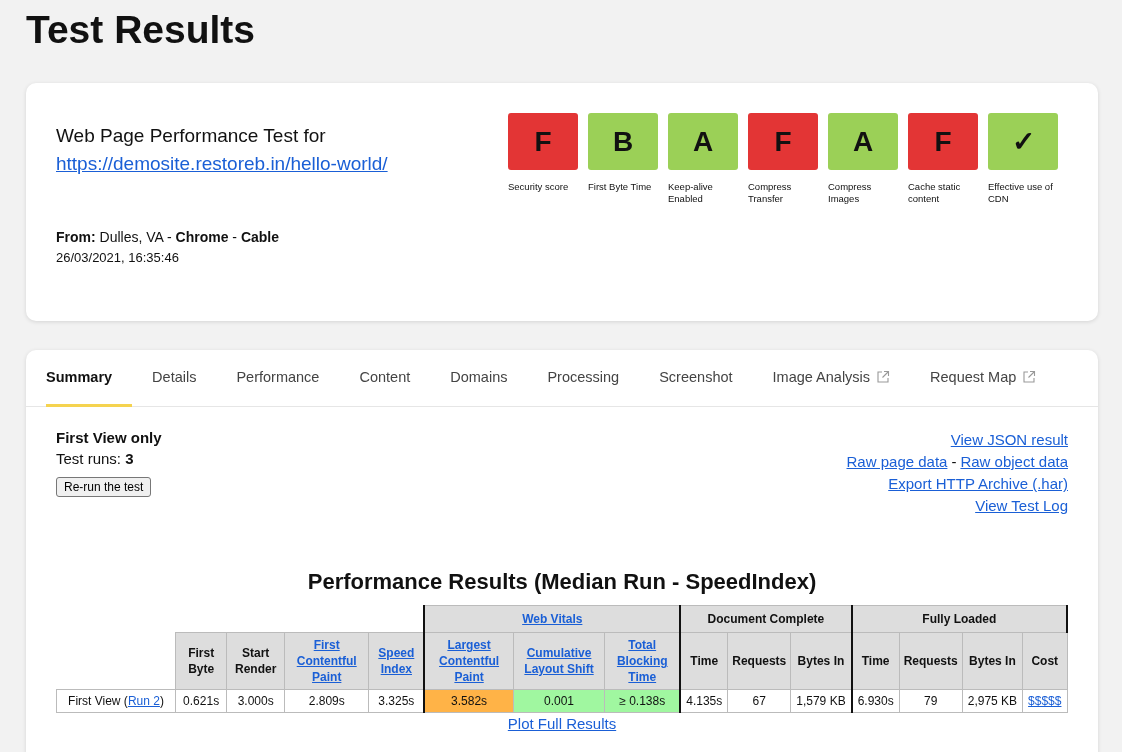 The width and height of the screenshot is (1122, 752). I want to click on column-header-link: First Contentful Paint, so click(327, 661).